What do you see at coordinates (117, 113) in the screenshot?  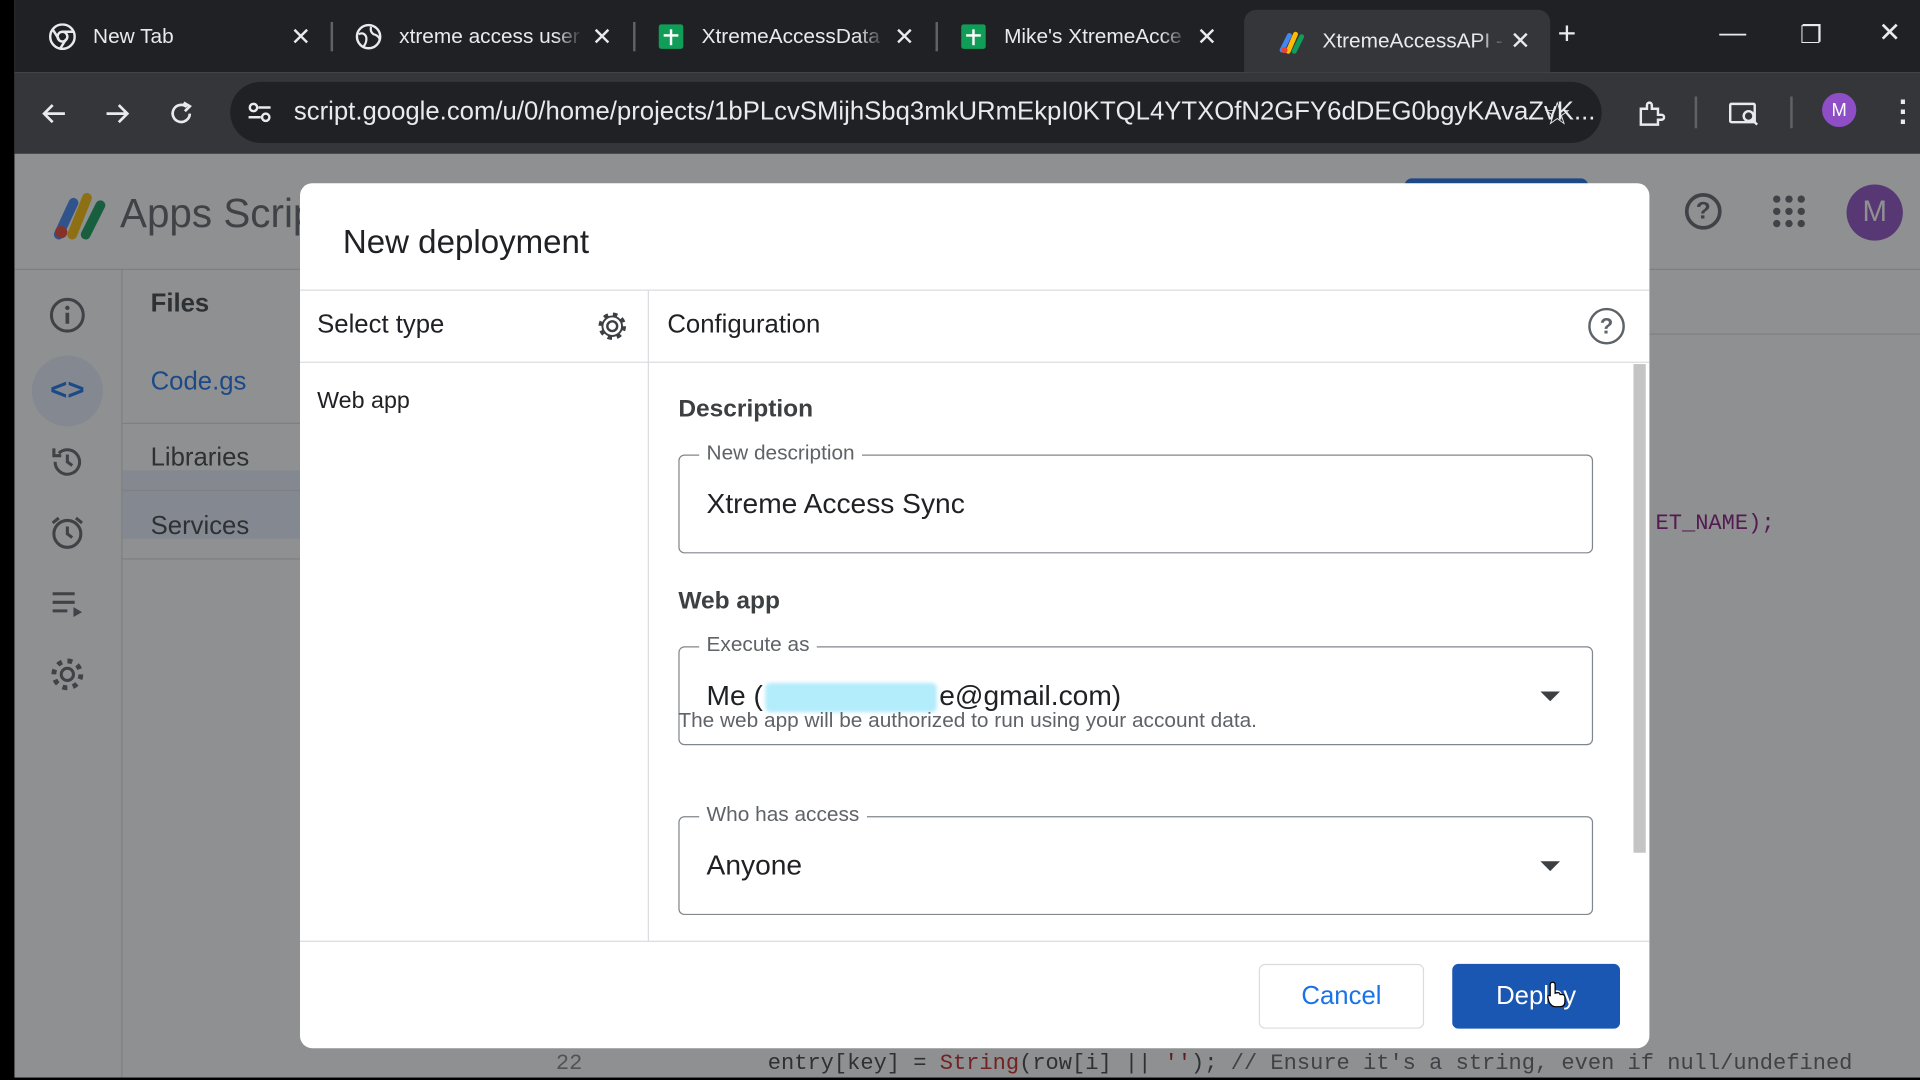 I see `forward-icon` at bounding box center [117, 113].